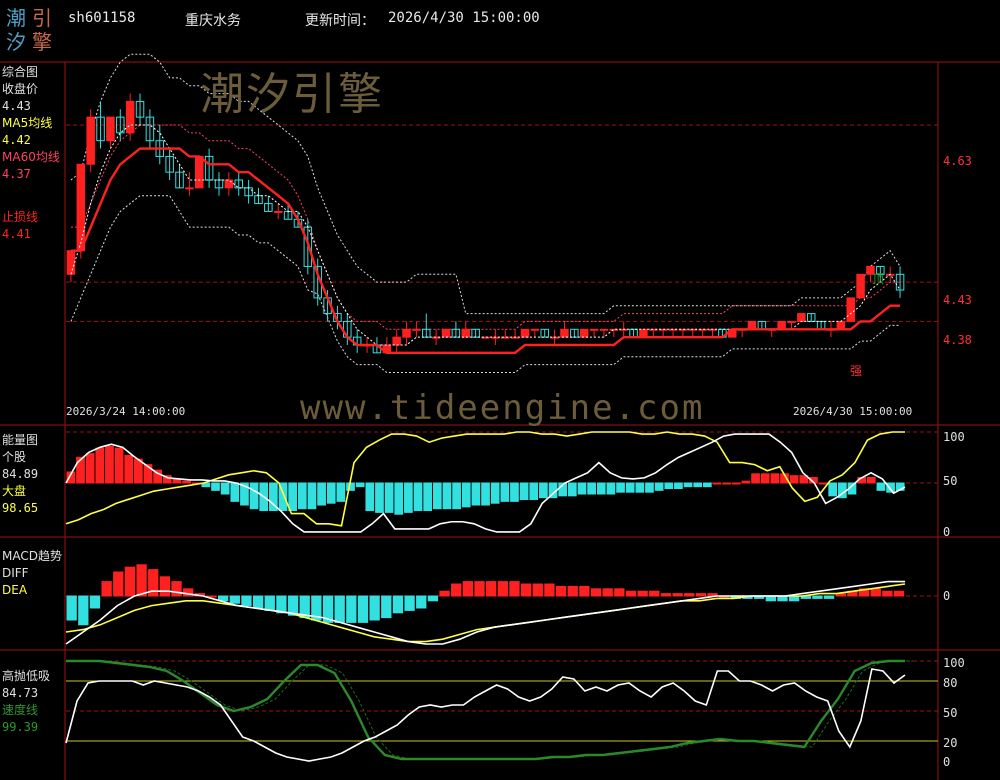  I want to click on market-energy-value: 98.65, so click(20, 508).